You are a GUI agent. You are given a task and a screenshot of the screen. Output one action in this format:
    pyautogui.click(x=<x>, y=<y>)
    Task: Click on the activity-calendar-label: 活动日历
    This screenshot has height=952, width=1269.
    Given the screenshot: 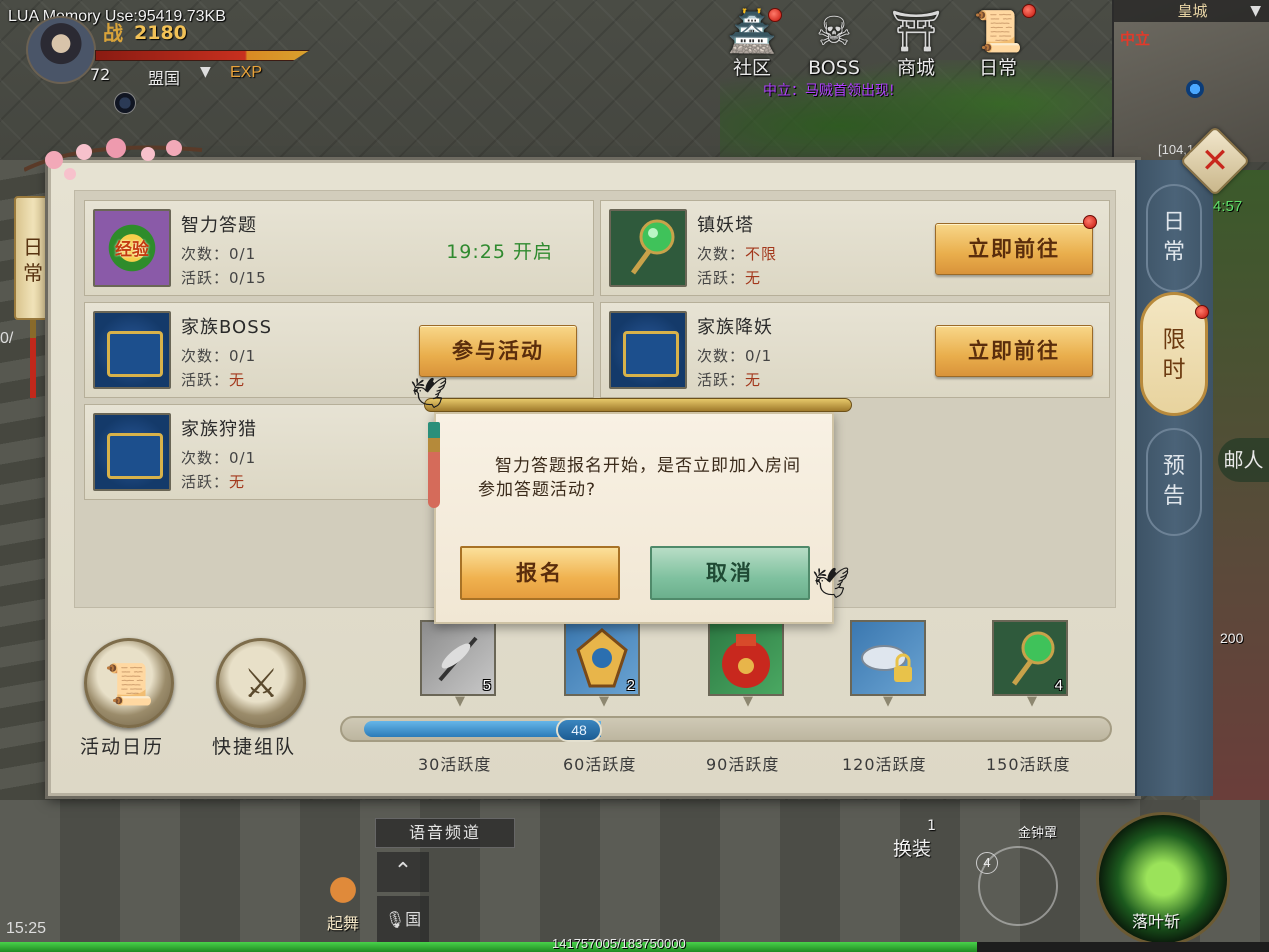 What is the action you would take?
    pyautogui.click(x=122, y=747)
    